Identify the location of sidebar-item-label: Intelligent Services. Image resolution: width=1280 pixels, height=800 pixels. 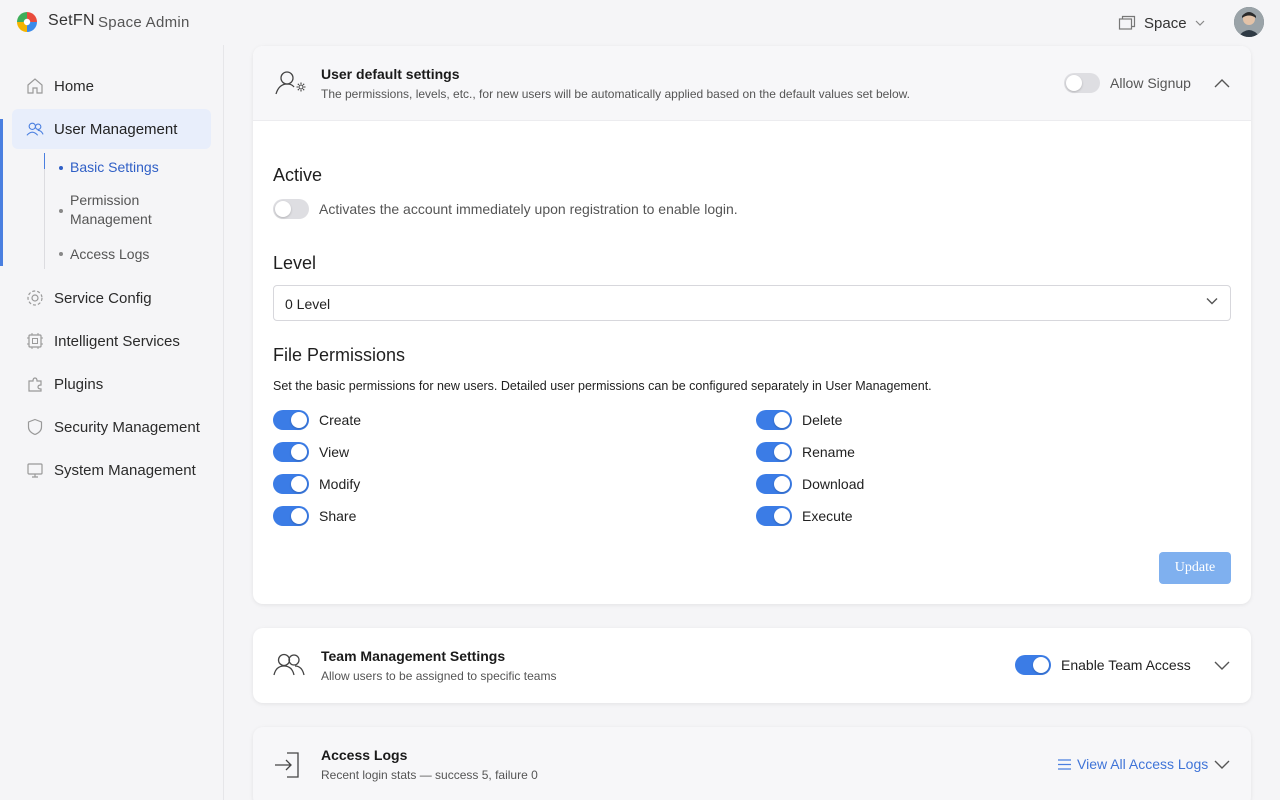
(117, 341).